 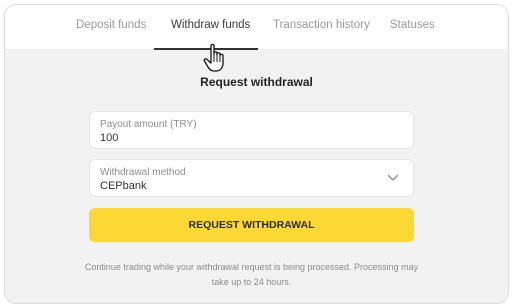 What do you see at coordinates (251, 282) in the screenshot?
I see `processing-note-line-2: take up to 24 hours.` at bounding box center [251, 282].